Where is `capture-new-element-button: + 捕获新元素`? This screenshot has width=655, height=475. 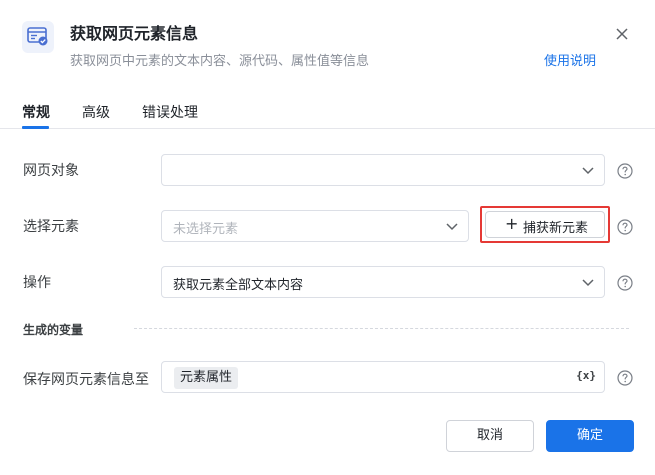 capture-new-element-button: + 捕获新元素 is located at coordinates (545, 224).